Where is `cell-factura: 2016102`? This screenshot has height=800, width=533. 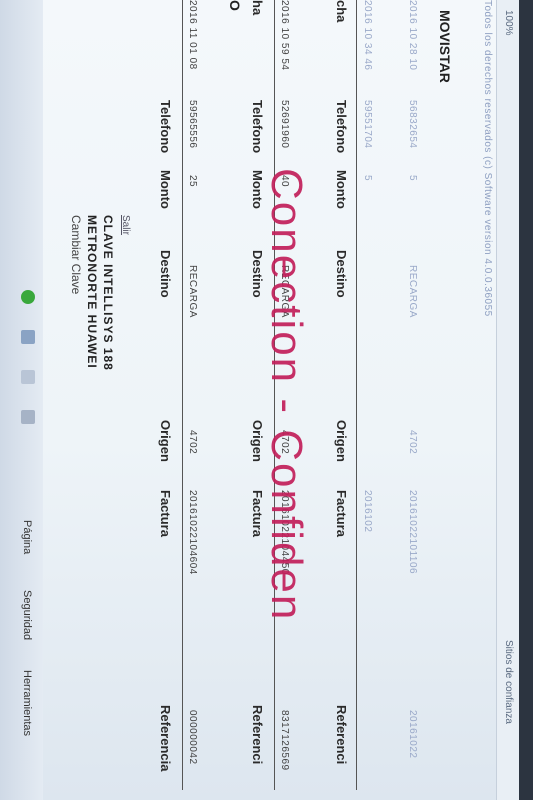 cell-factura: 2016102 is located at coordinates (367, 511).